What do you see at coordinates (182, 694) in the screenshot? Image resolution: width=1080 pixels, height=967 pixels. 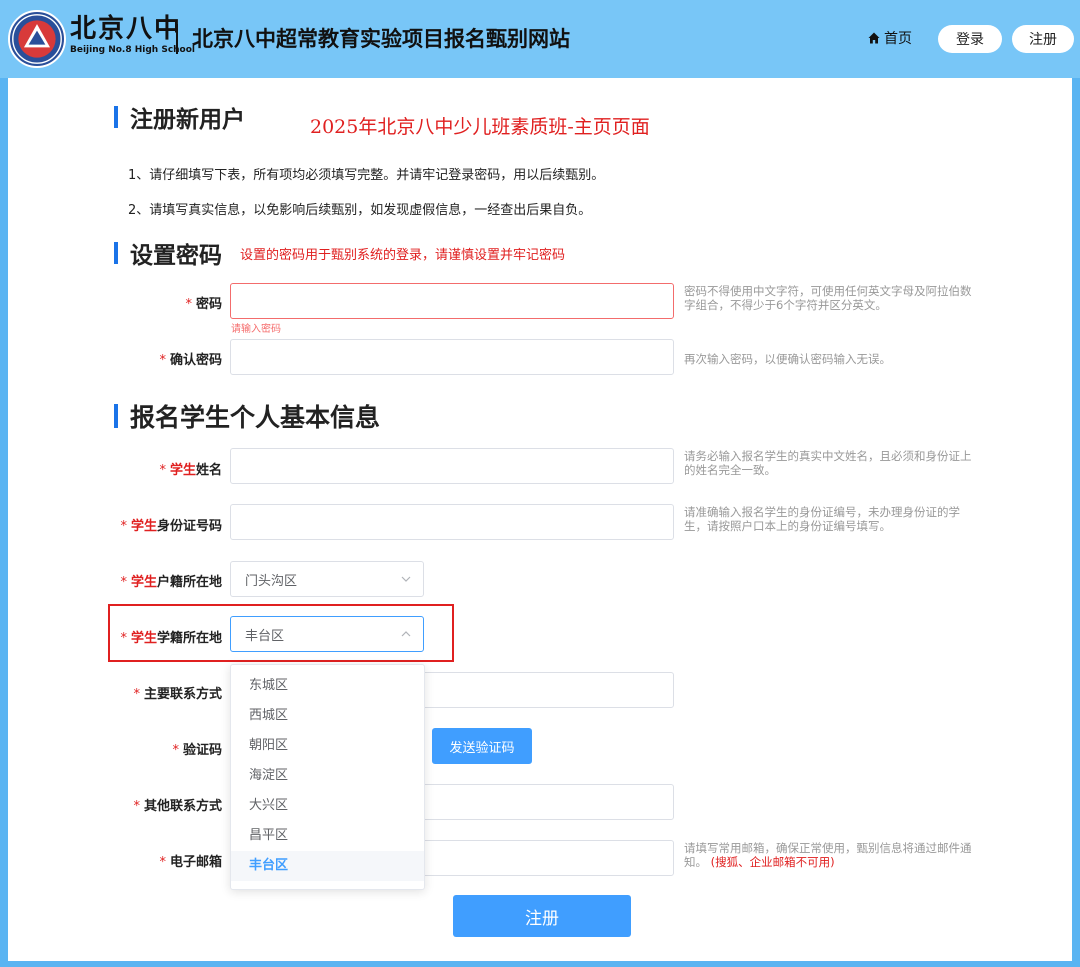 I see `main-contact-label-text: 主要联系方式` at bounding box center [182, 694].